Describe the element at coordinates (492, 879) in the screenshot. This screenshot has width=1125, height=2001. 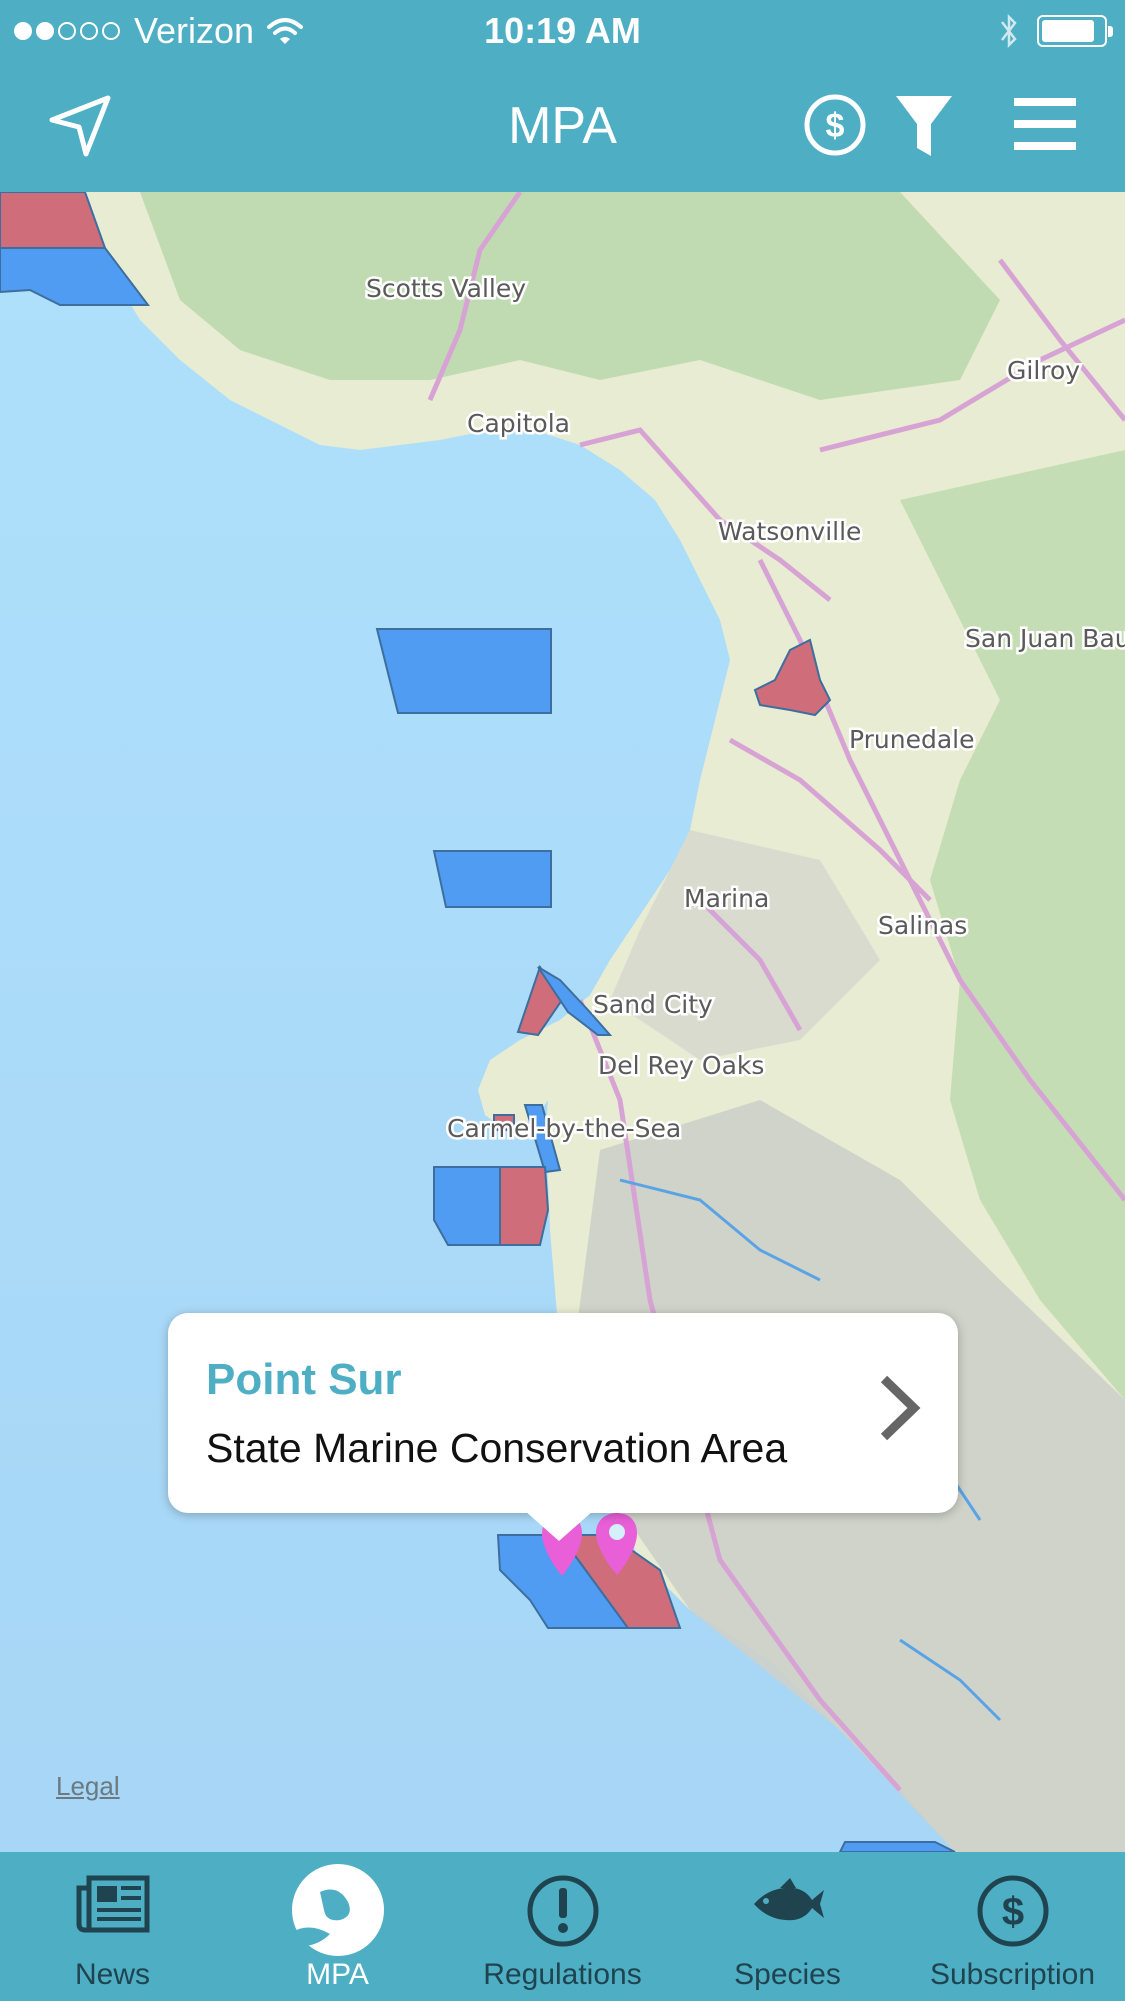
I see `mpa-zone-portuguese-ledge` at that location.